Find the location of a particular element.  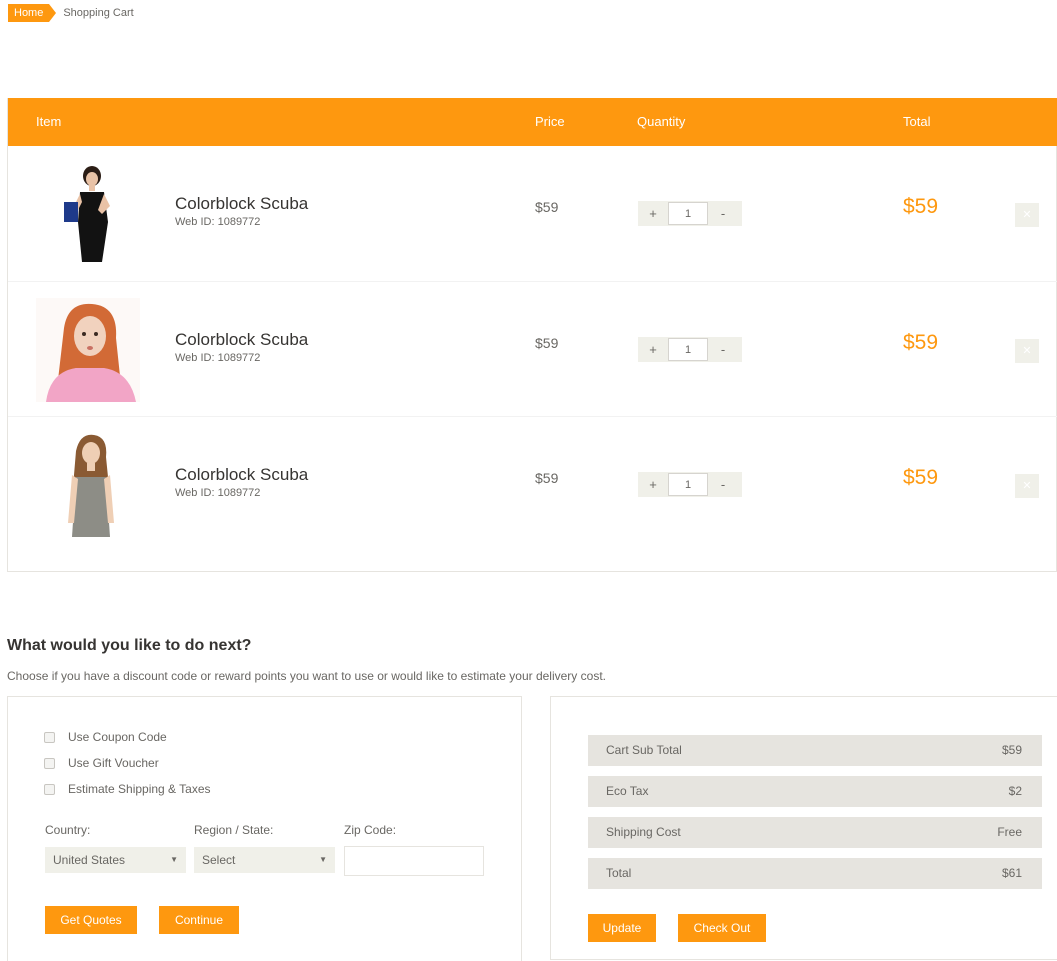

summary-row: Cart Sub Total $59 is located at coordinates (815, 750).